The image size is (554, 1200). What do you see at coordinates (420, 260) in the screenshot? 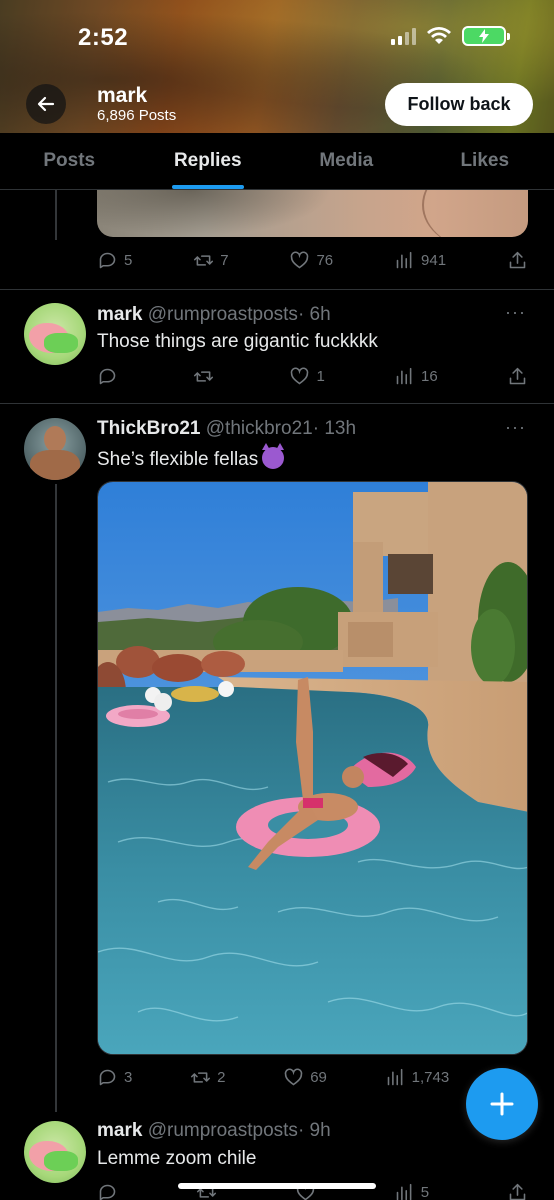
I see `views-button: 941` at bounding box center [420, 260].